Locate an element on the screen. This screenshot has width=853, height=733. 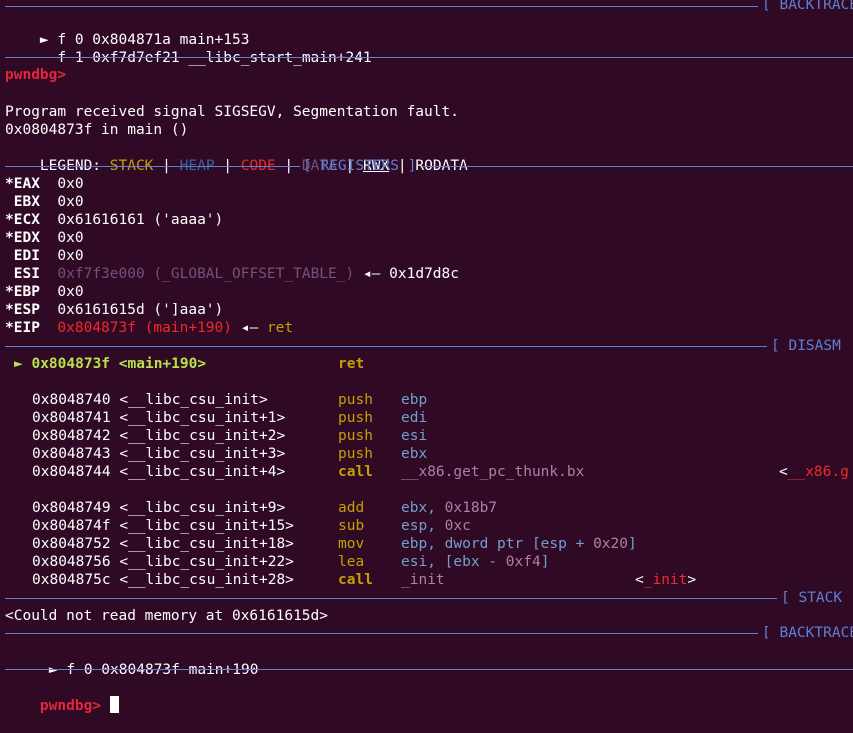
disasm-op: add is located at coordinates (351, 508).